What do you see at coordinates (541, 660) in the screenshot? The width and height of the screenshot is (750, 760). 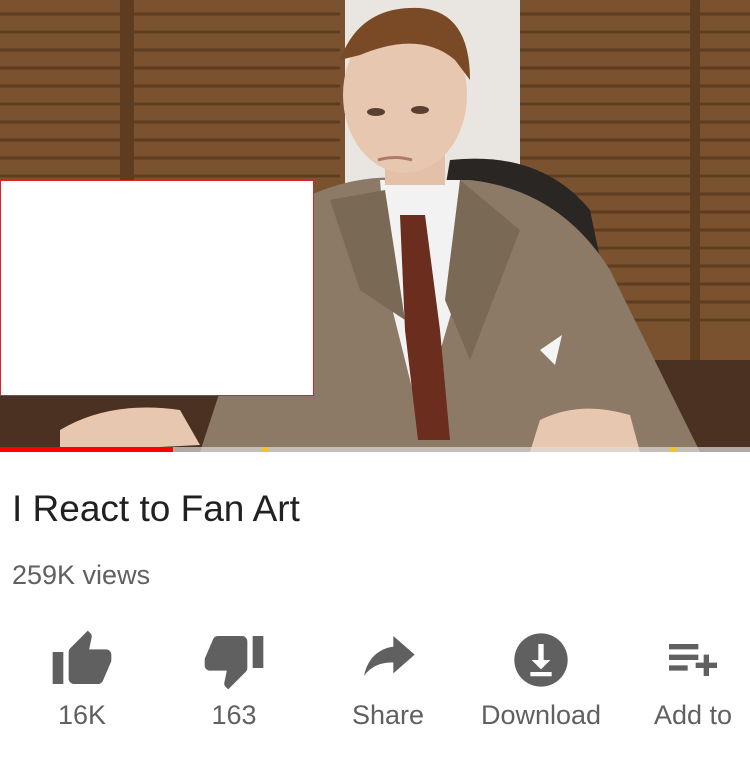 I see `download-icon` at bounding box center [541, 660].